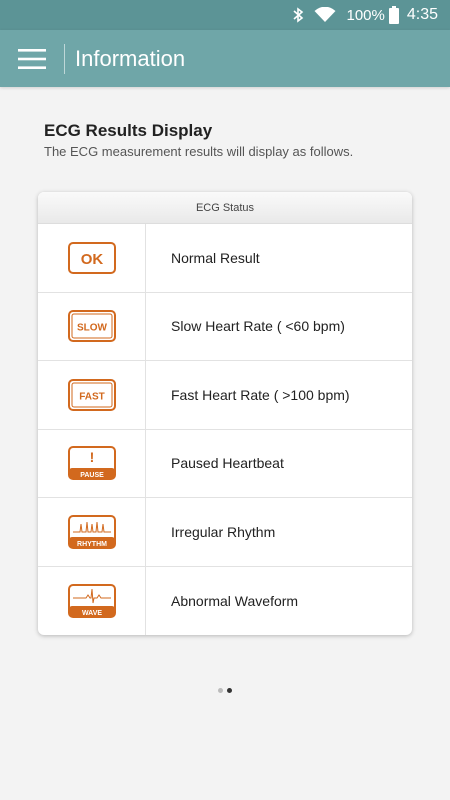 This screenshot has height=800, width=450. What do you see at coordinates (64, 58) in the screenshot?
I see `app-bar-divider` at bounding box center [64, 58].